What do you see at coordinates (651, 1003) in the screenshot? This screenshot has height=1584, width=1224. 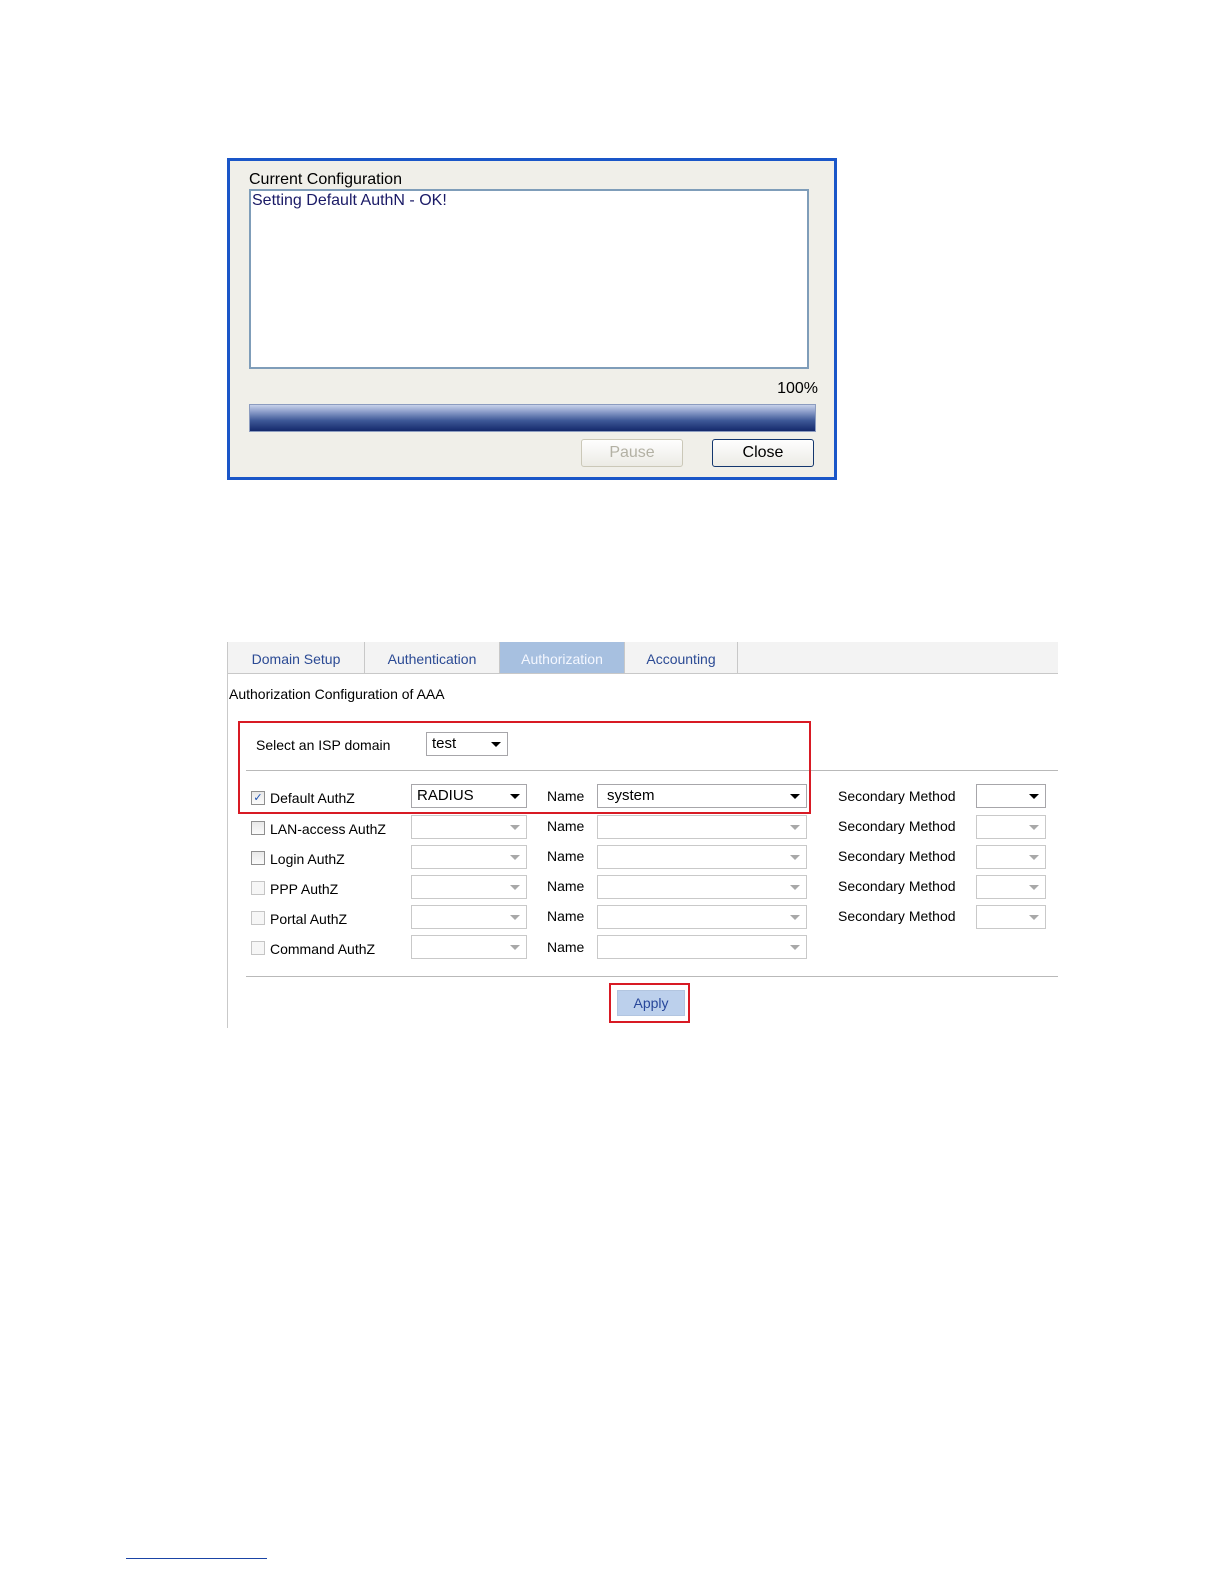 I see `apply-button: Apply` at bounding box center [651, 1003].